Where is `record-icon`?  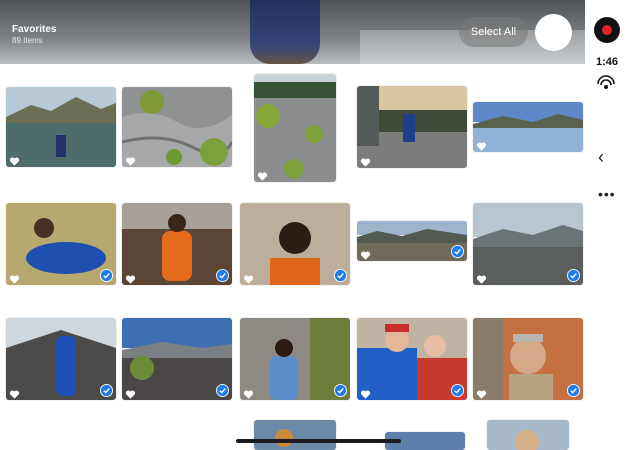
record-icon is located at coordinates (607, 30).